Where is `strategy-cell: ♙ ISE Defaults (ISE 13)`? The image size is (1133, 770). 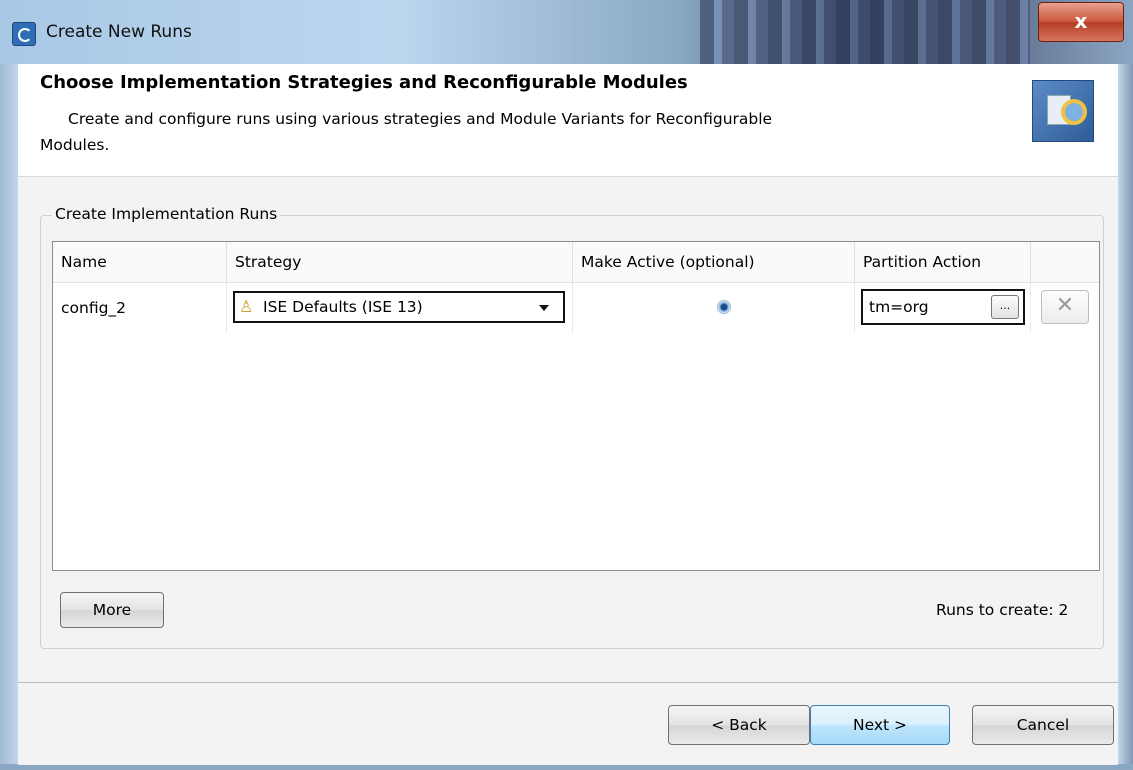
strategy-cell: ♙ ISE Defaults (ISE 13) is located at coordinates (400, 308).